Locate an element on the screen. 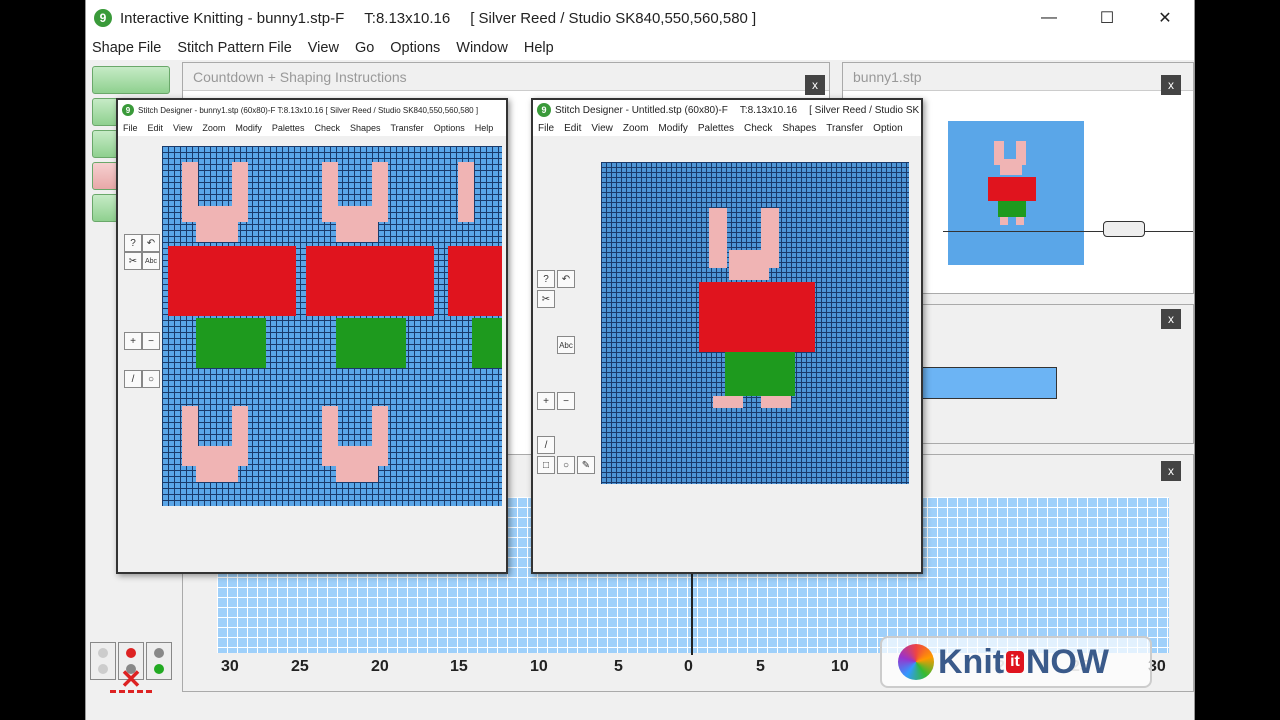 The image size is (1280, 720). watermark-knit-text: Knit is located at coordinates (971, 661).